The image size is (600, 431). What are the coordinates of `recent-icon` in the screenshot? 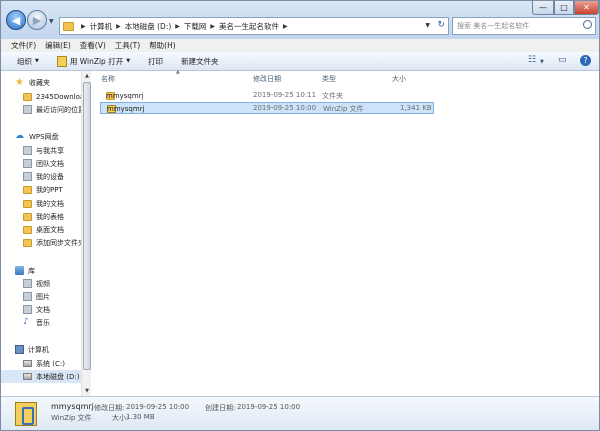 It's located at (27, 109).